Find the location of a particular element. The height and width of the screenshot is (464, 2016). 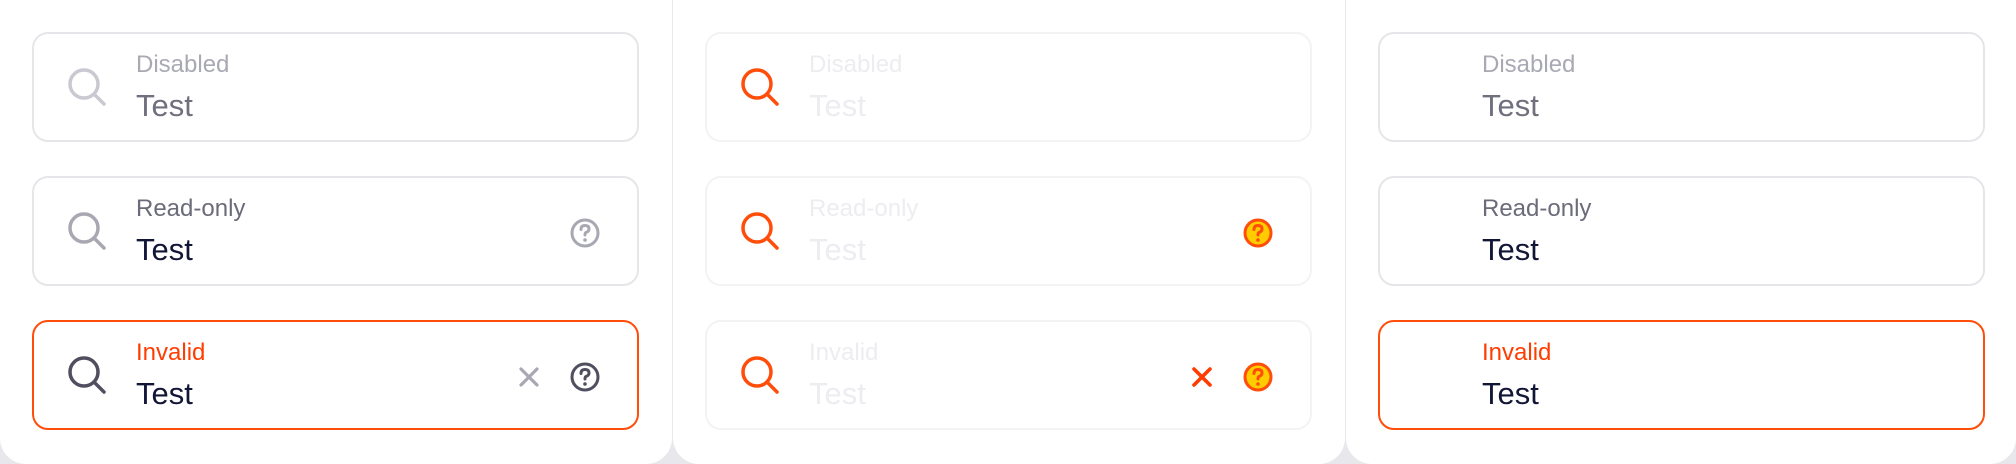

invalid-field: Invalid Test is located at coordinates (1681, 375).